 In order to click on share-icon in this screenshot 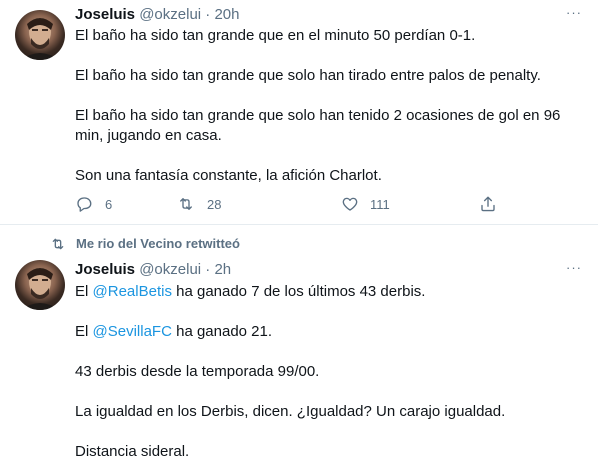, I will do `click(488, 204)`.